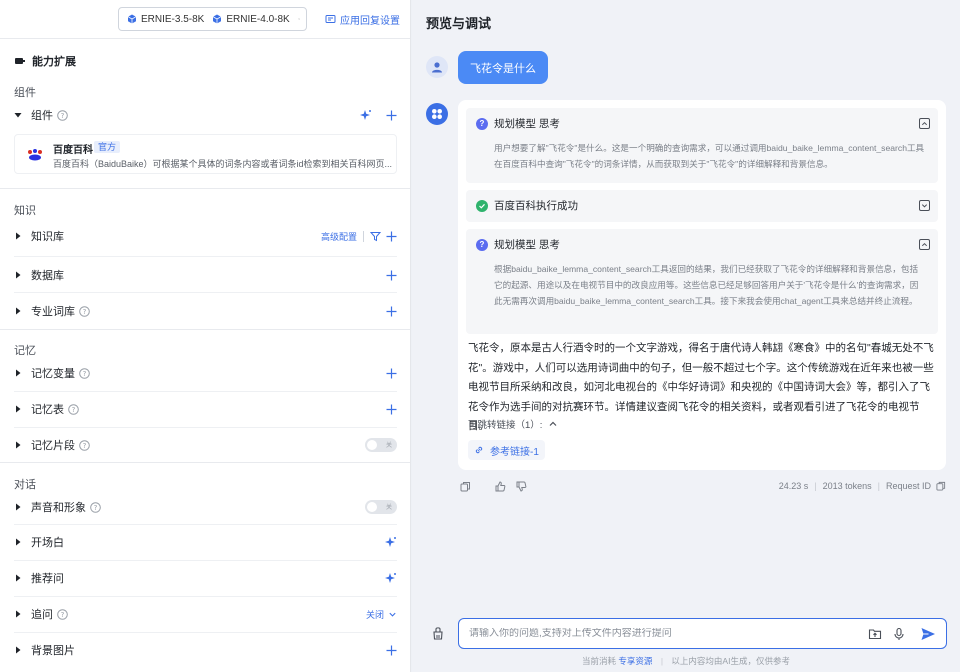 The image size is (960, 672). What do you see at coordinates (205, 542) in the screenshot?
I see `row-opening: 开场白` at bounding box center [205, 542].